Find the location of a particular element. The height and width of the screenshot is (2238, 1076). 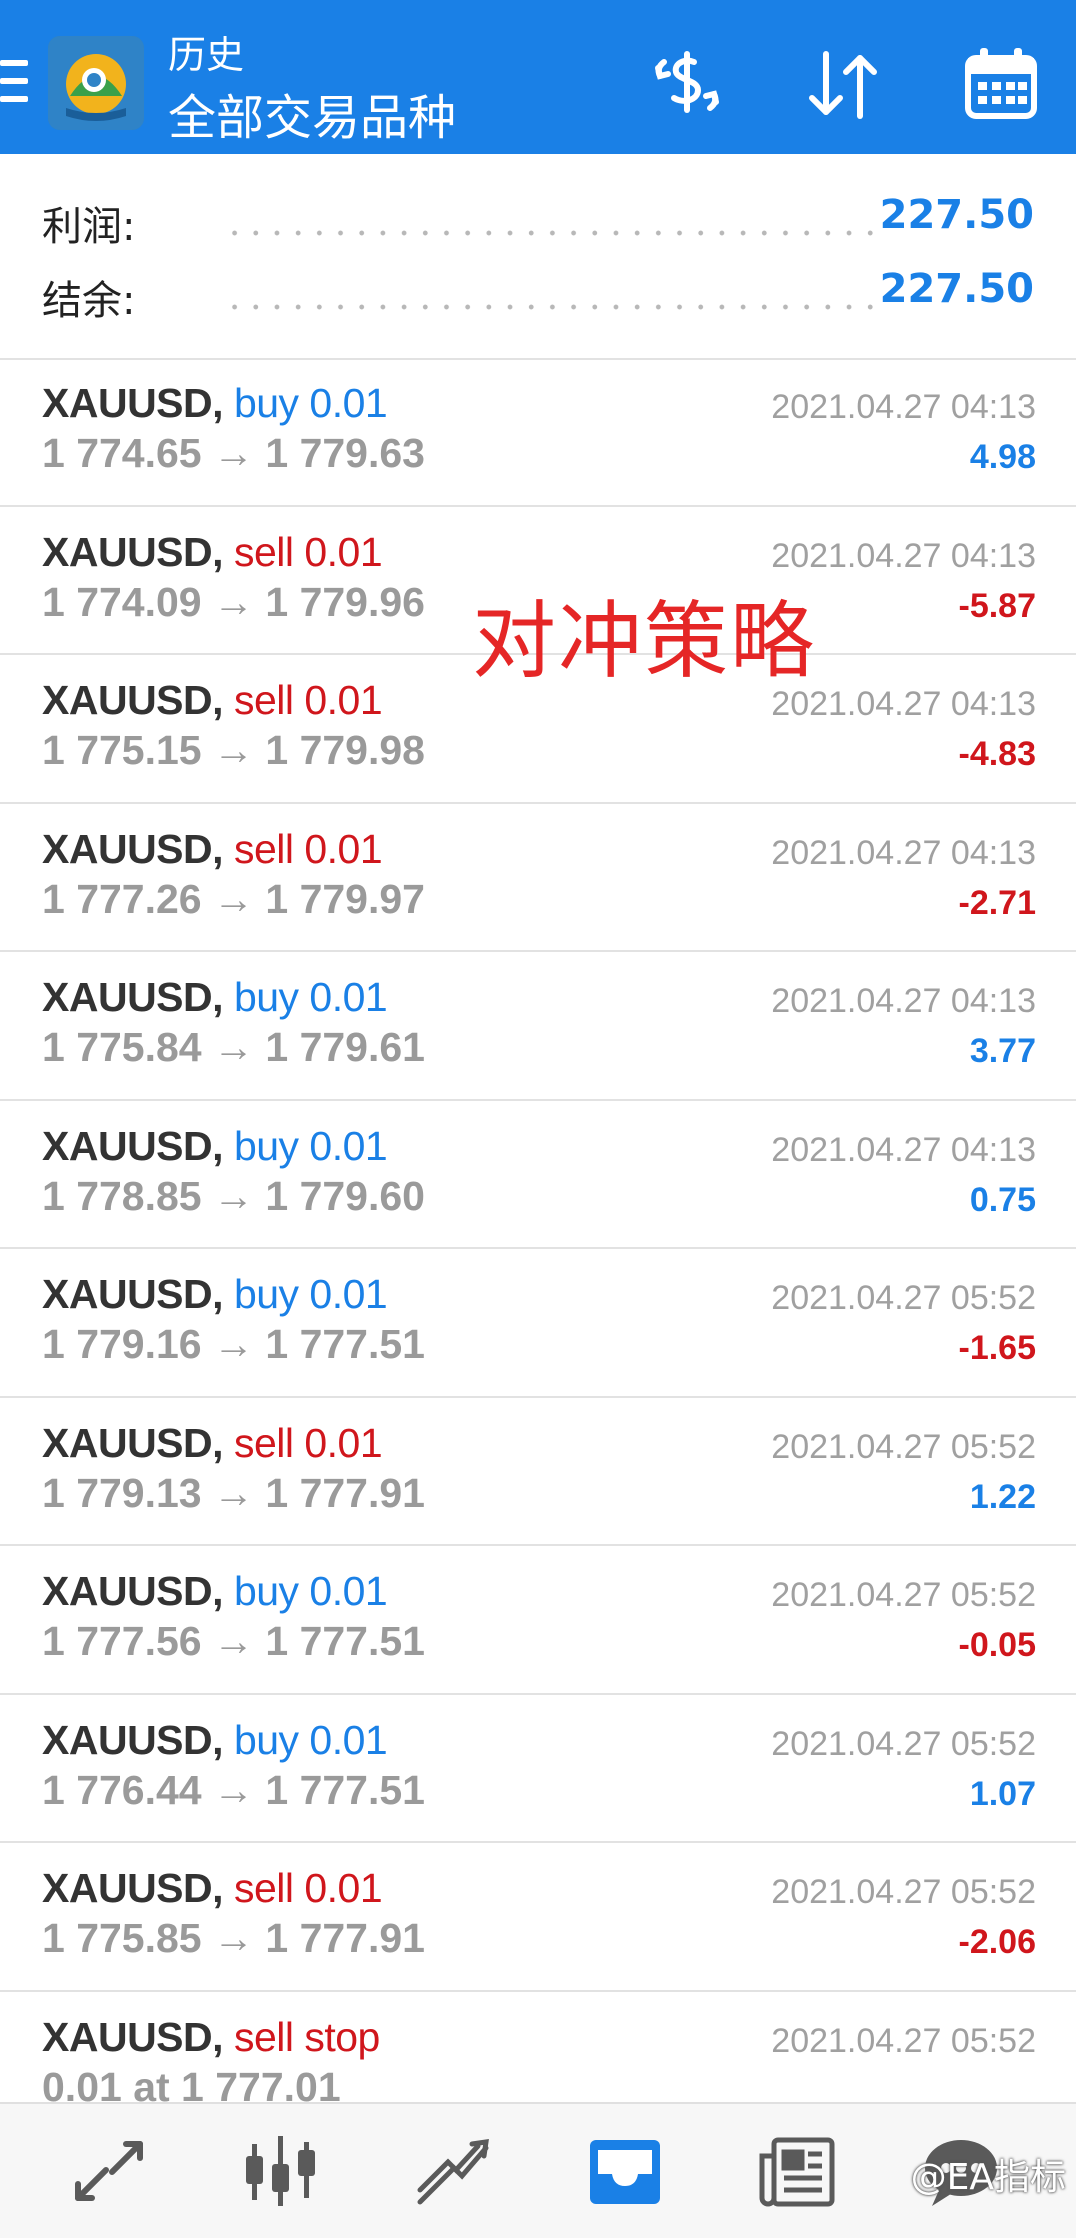

page-title: 历史 is located at coordinates (206, 55).